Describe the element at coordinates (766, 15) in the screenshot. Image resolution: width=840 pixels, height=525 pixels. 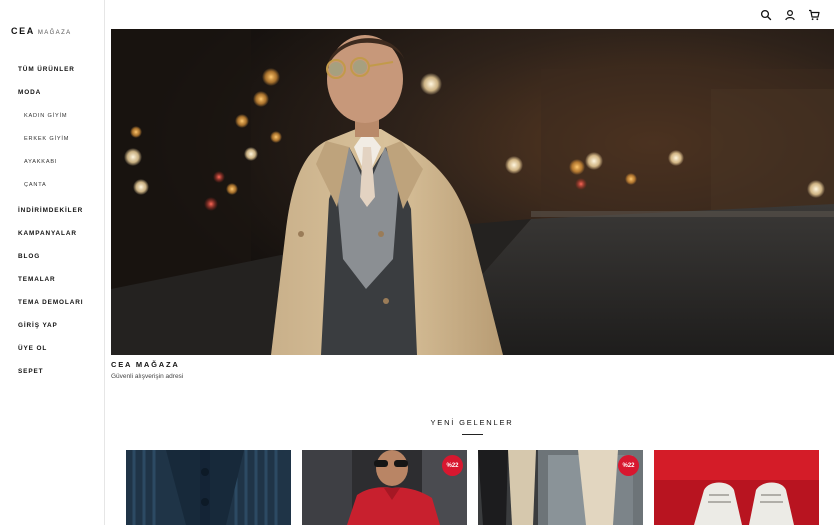
I see `search-icon` at that location.